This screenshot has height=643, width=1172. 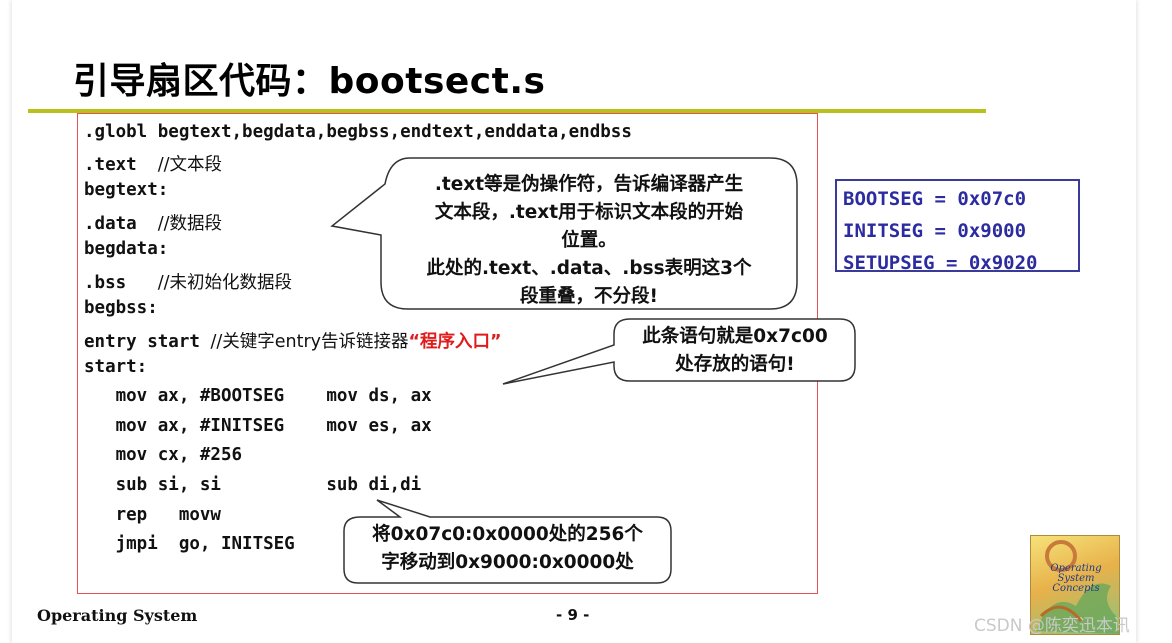 I want to click on footer-course-name: Operating System, so click(x=117, y=615).